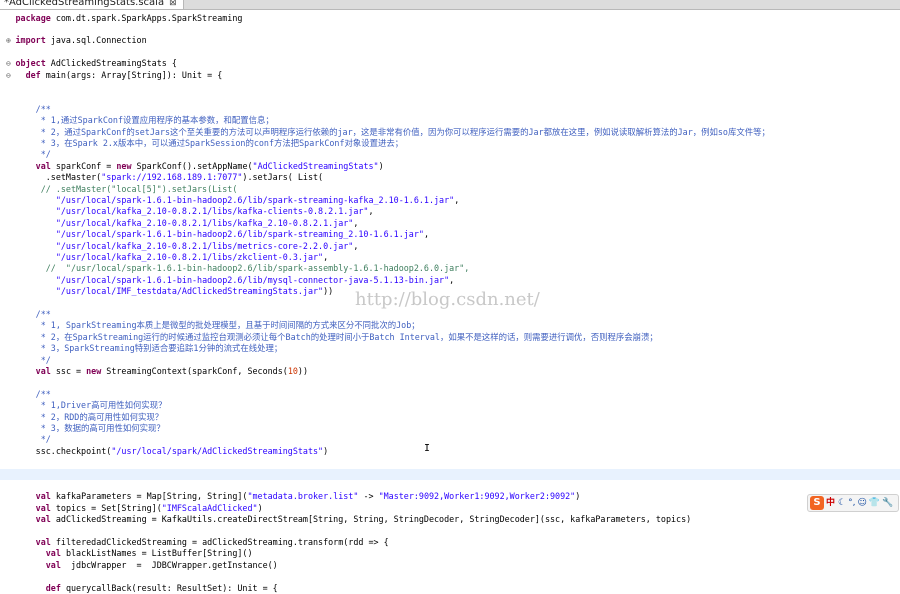 This screenshot has height=594, width=900. What do you see at coordinates (84, 4) in the screenshot?
I see `tab-title: *AdClickedStreamingStats.scala` at bounding box center [84, 4].